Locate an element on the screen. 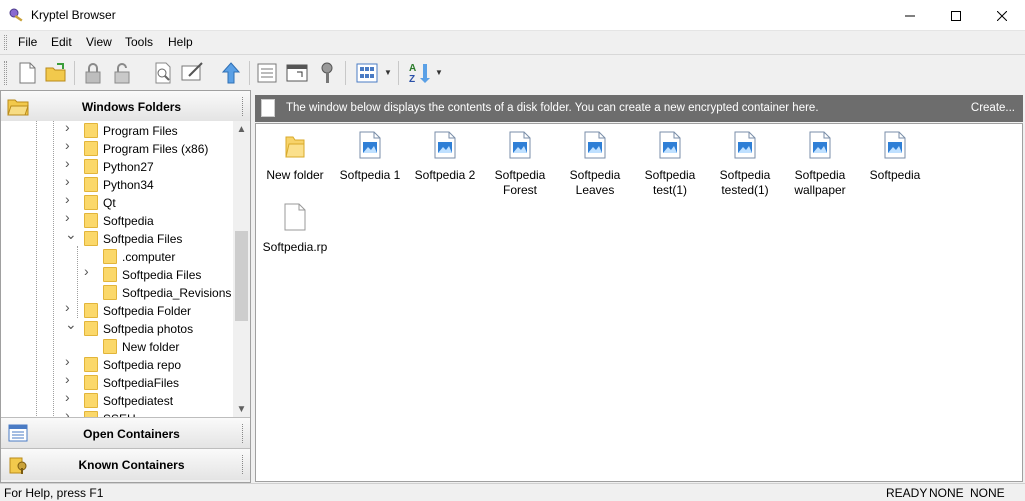 This screenshot has width=1025, height=501. file-item: Softpedia is located at coordinates (895, 157).